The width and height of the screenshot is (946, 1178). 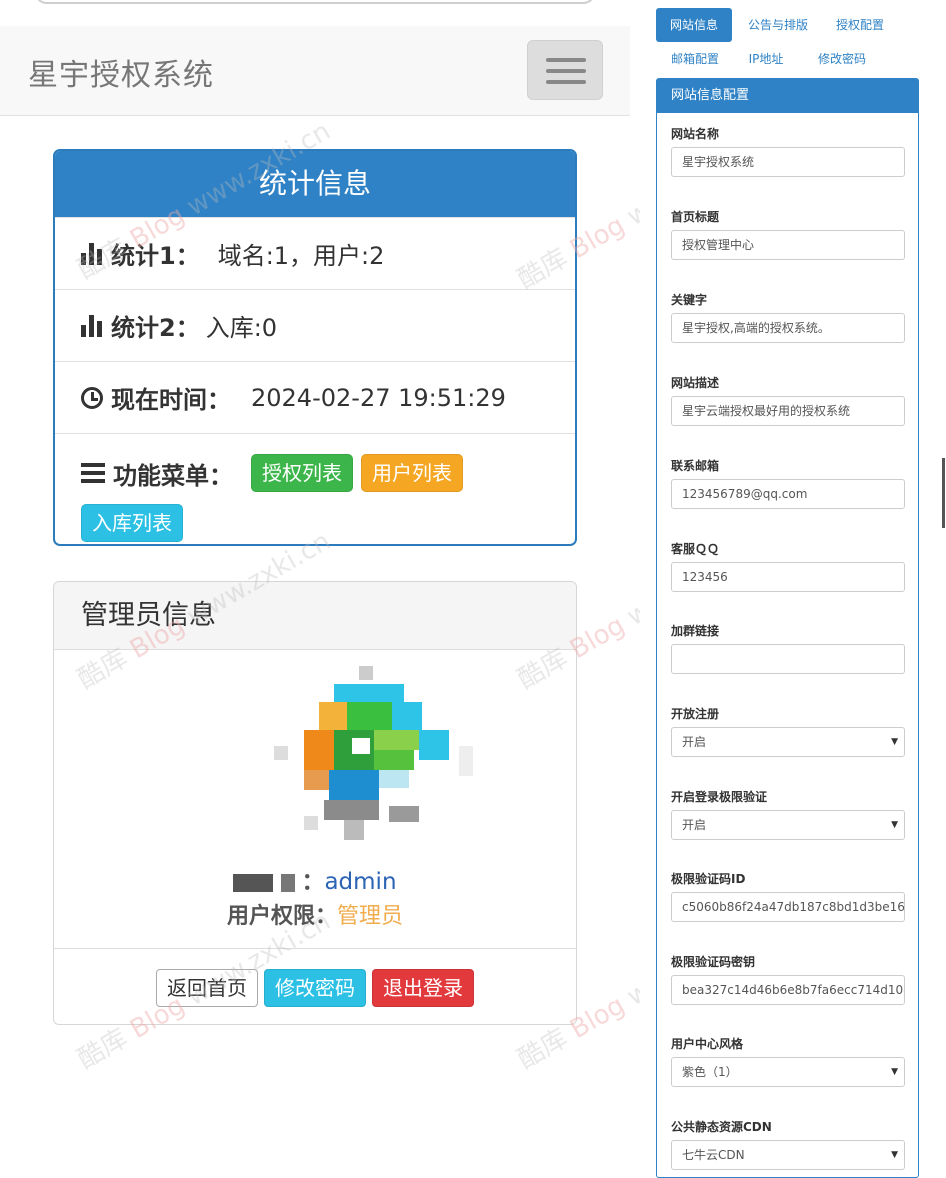 What do you see at coordinates (788, 742) in the screenshot?
I see `open-register-select: 开启 ▼` at bounding box center [788, 742].